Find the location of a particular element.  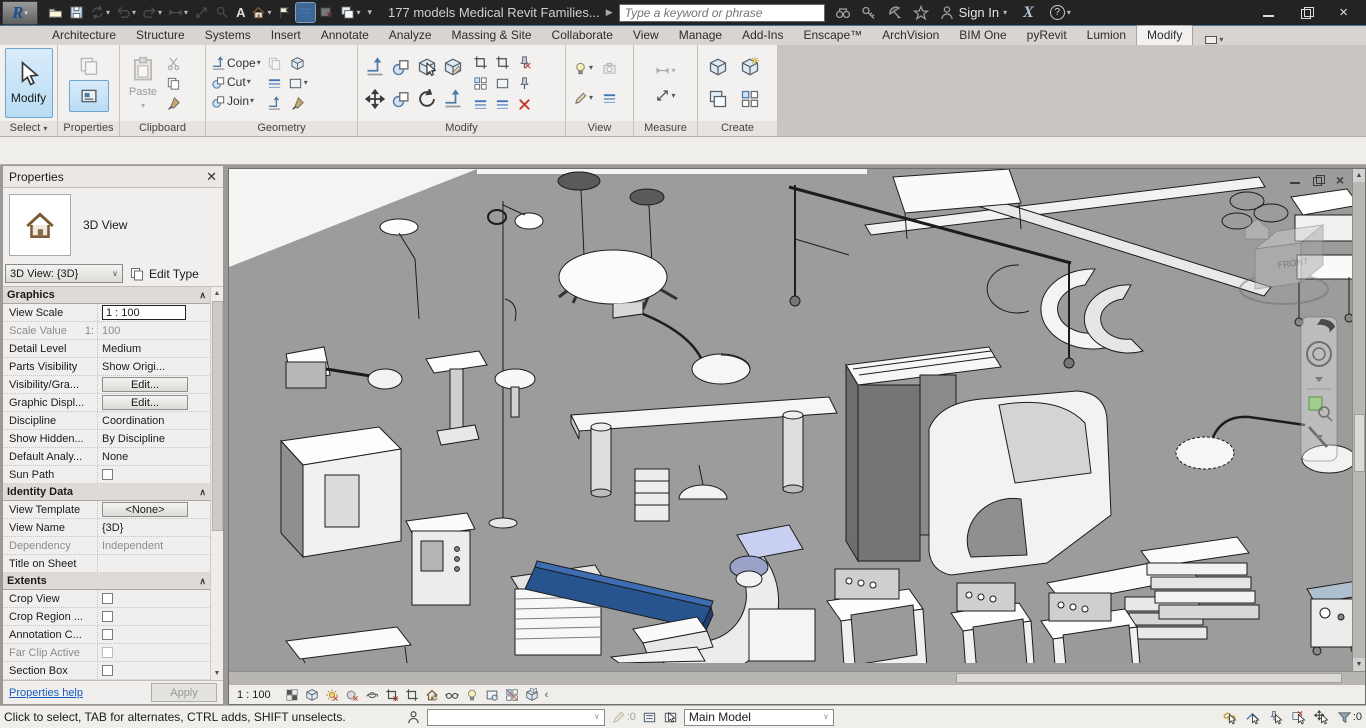

tab-lumion: Lumion is located at coordinates (1106, 35).